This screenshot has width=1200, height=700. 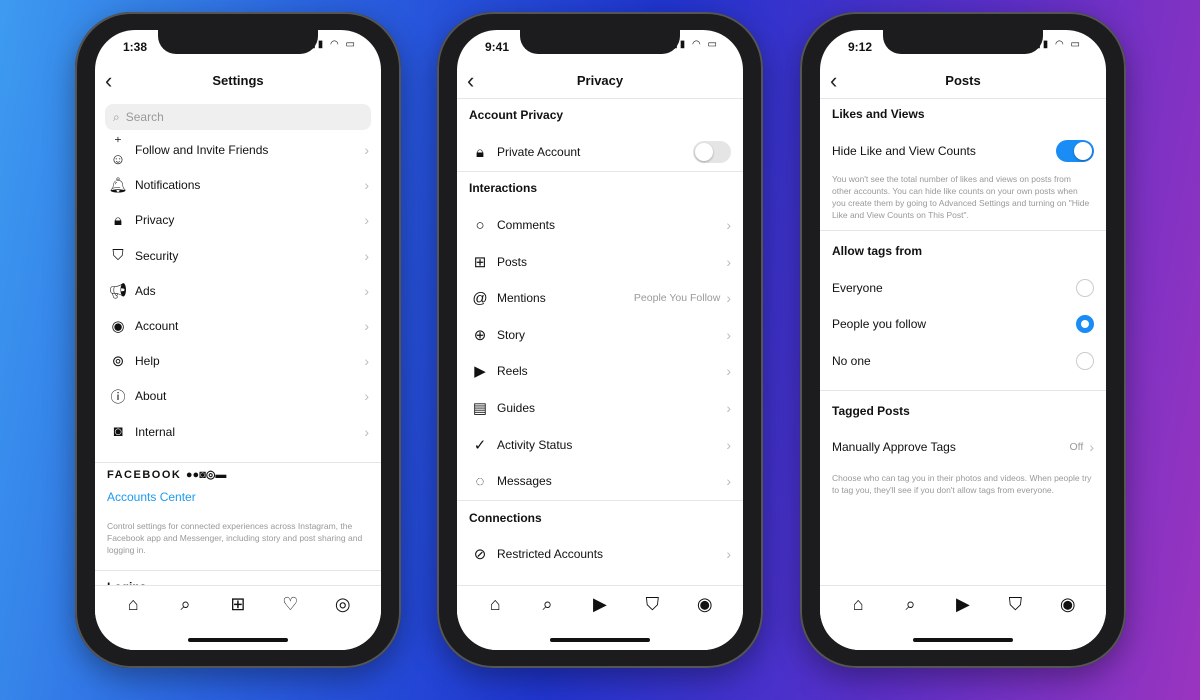 What do you see at coordinates (600, 262) in the screenshot?
I see `list-item-posts: ⊞ Posts ›` at bounding box center [600, 262].